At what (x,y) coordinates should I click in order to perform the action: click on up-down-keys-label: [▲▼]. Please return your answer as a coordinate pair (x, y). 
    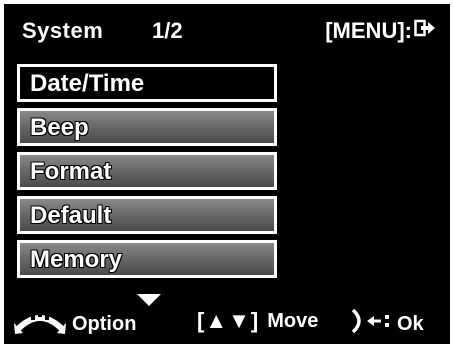
    Looking at the image, I should click on (228, 320).